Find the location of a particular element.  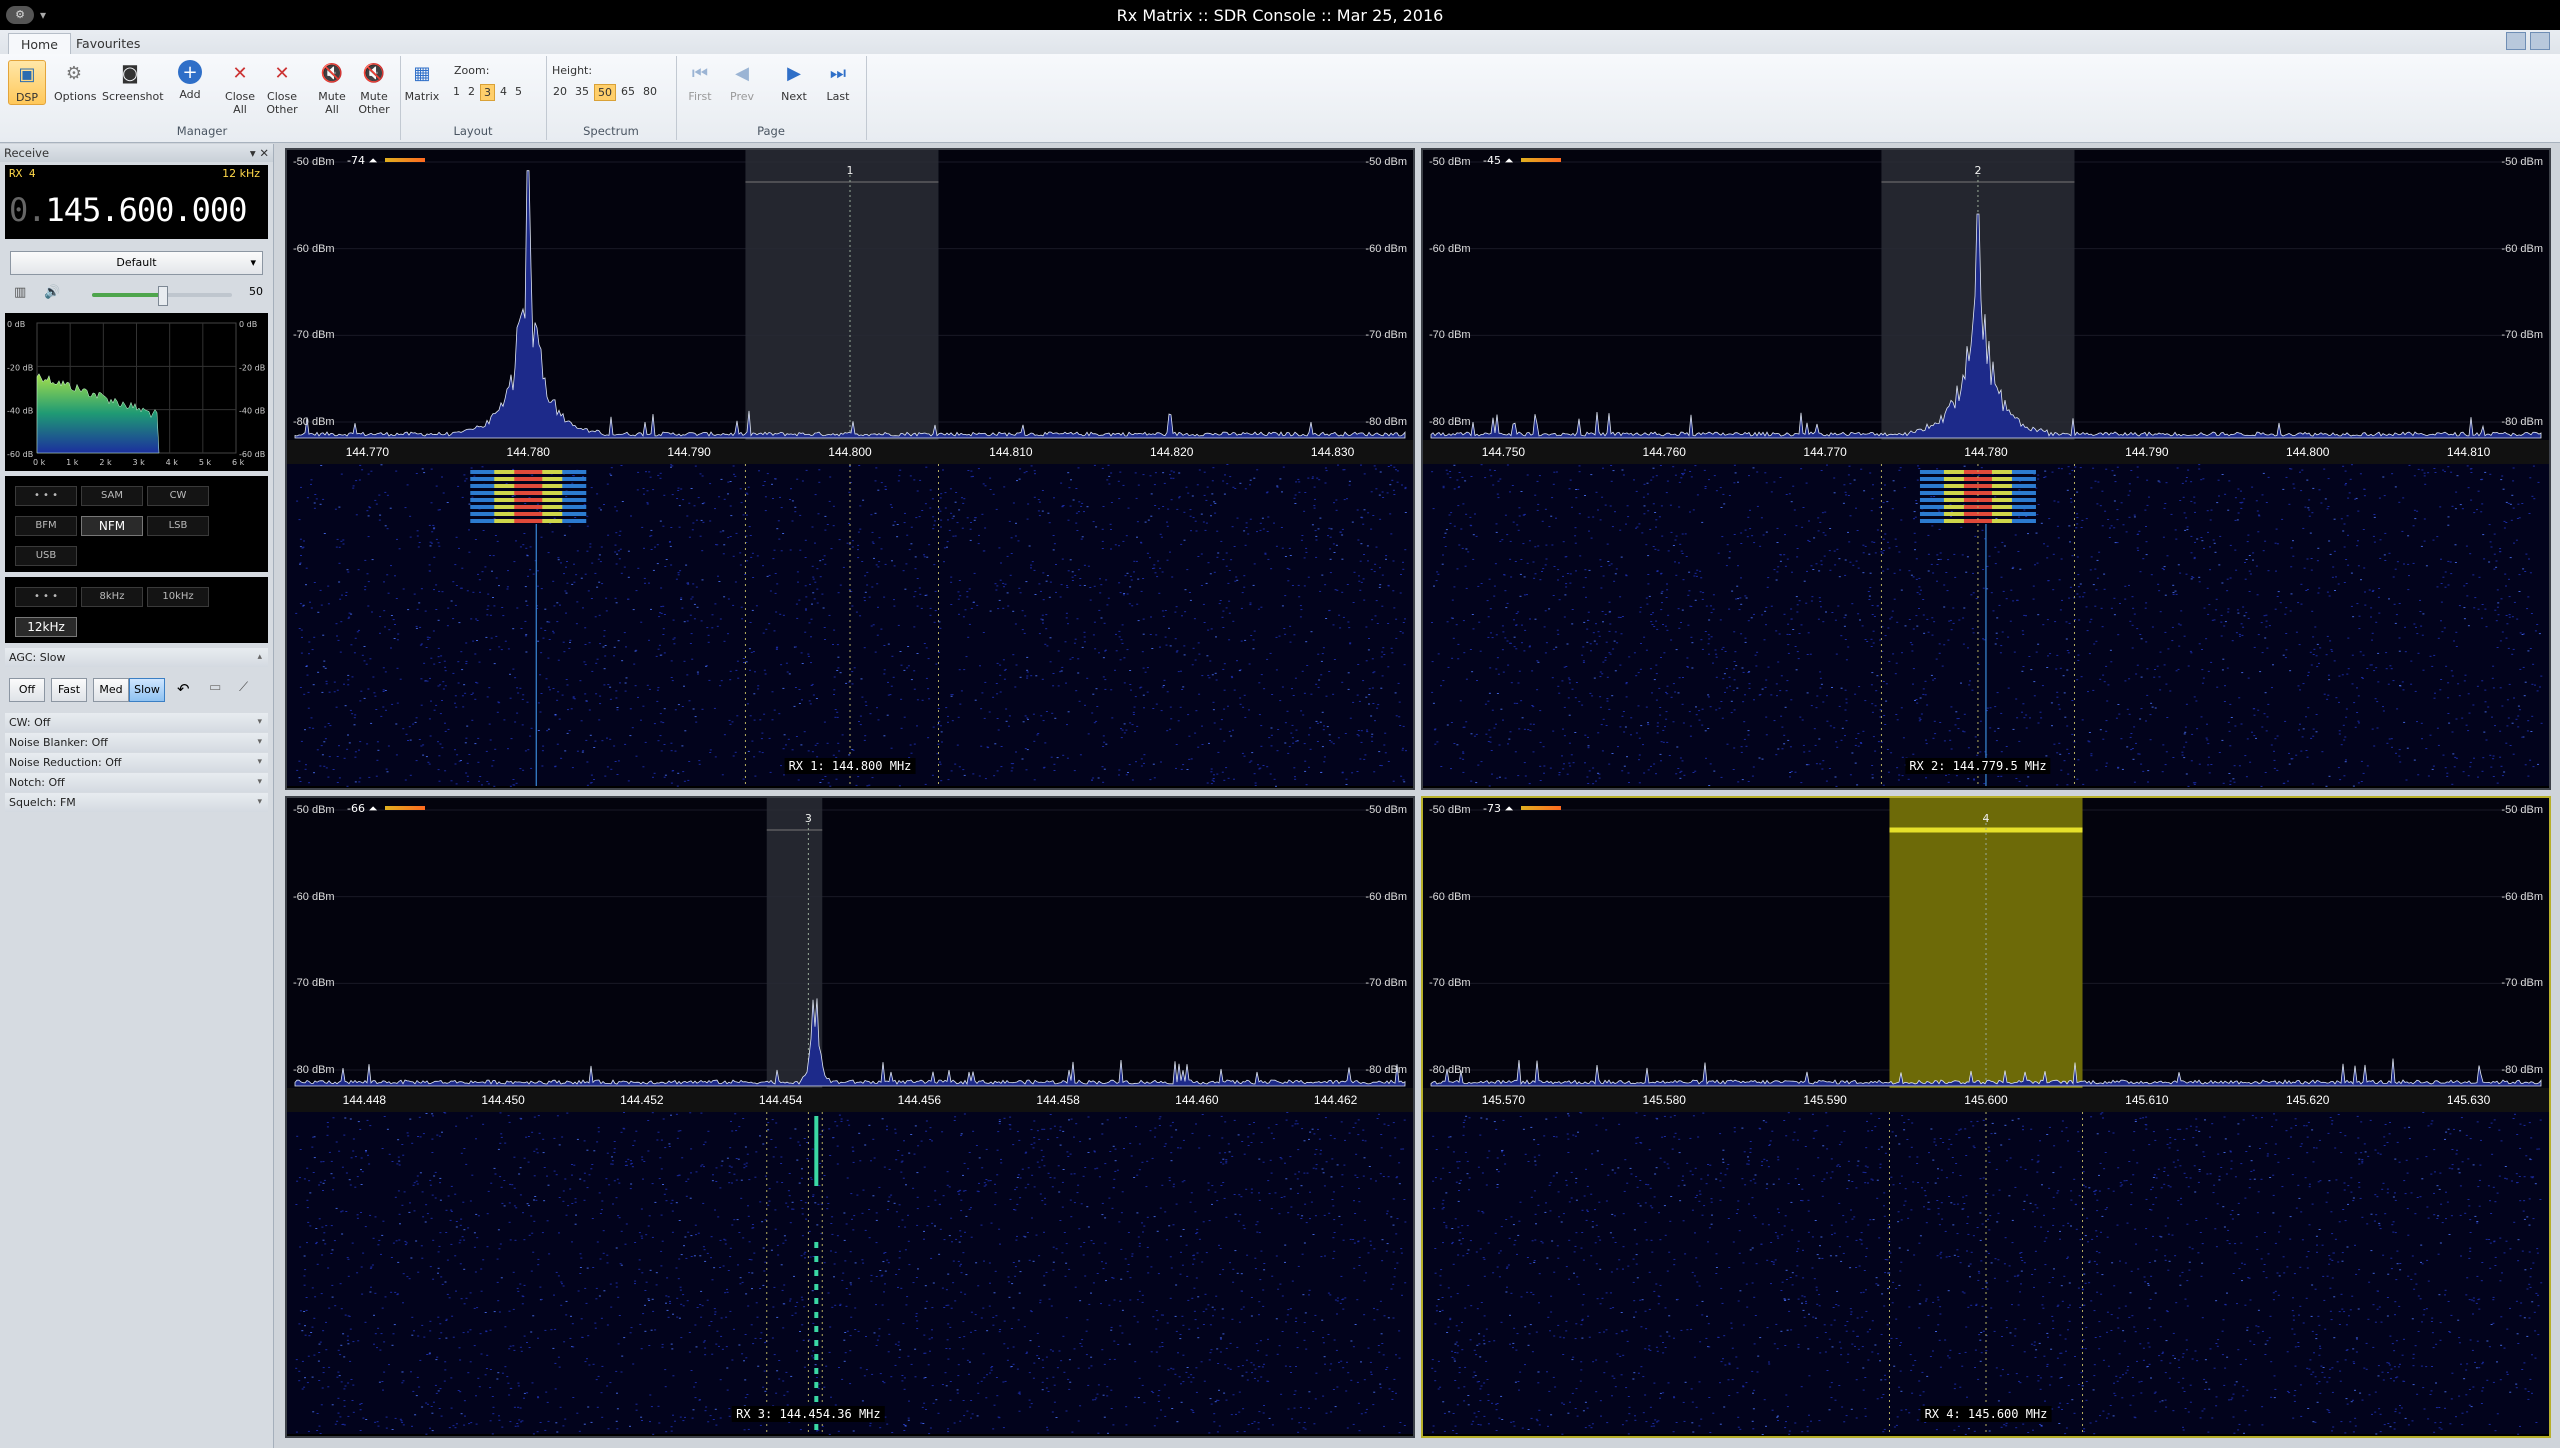

volume-knob is located at coordinates (163, 296).